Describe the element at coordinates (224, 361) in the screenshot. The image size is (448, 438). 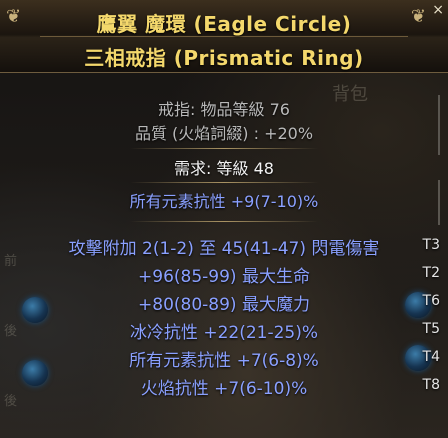
I see `explicit-mod: 所有元素抗性 +7(6-8)%` at that location.